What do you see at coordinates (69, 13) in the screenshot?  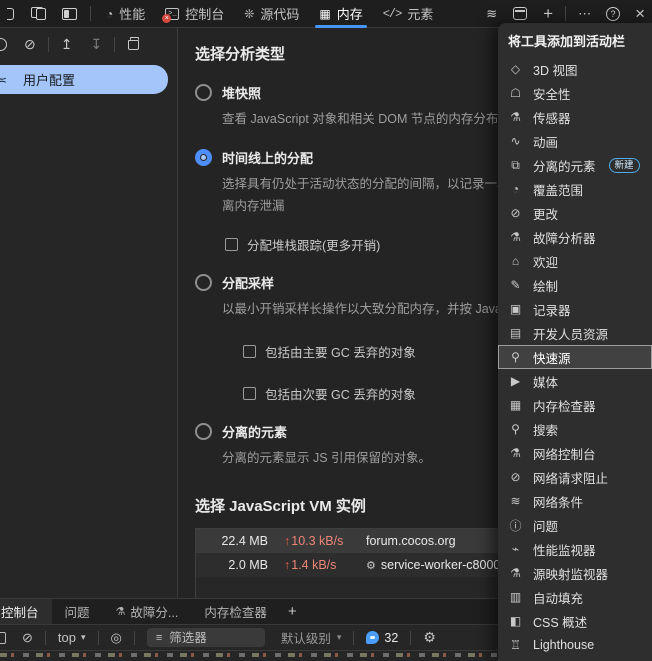 I see `dock-side-icon` at bounding box center [69, 13].